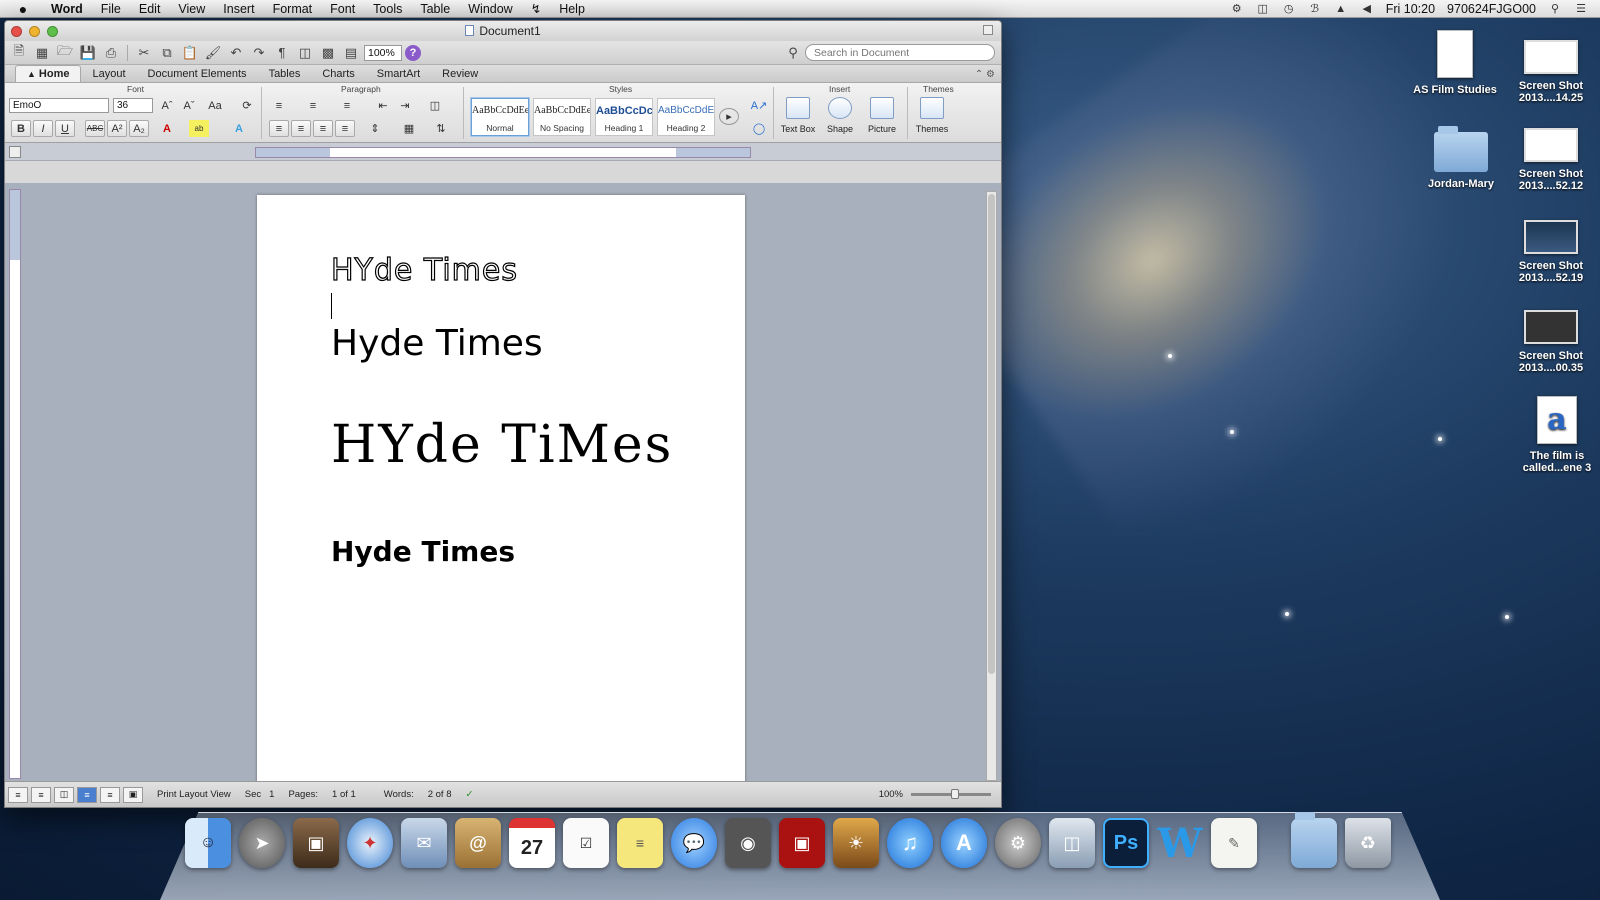 This screenshot has height=900, width=1600. I want to click on zoom-slider, so click(951, 794).